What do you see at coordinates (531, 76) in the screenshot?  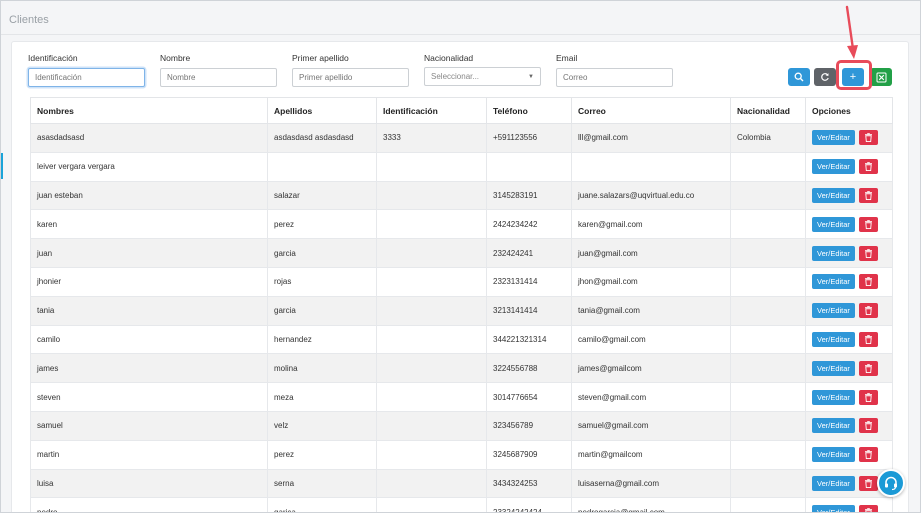 I see `chevron-down-icon: ▼` at bounding box center [531, 76].